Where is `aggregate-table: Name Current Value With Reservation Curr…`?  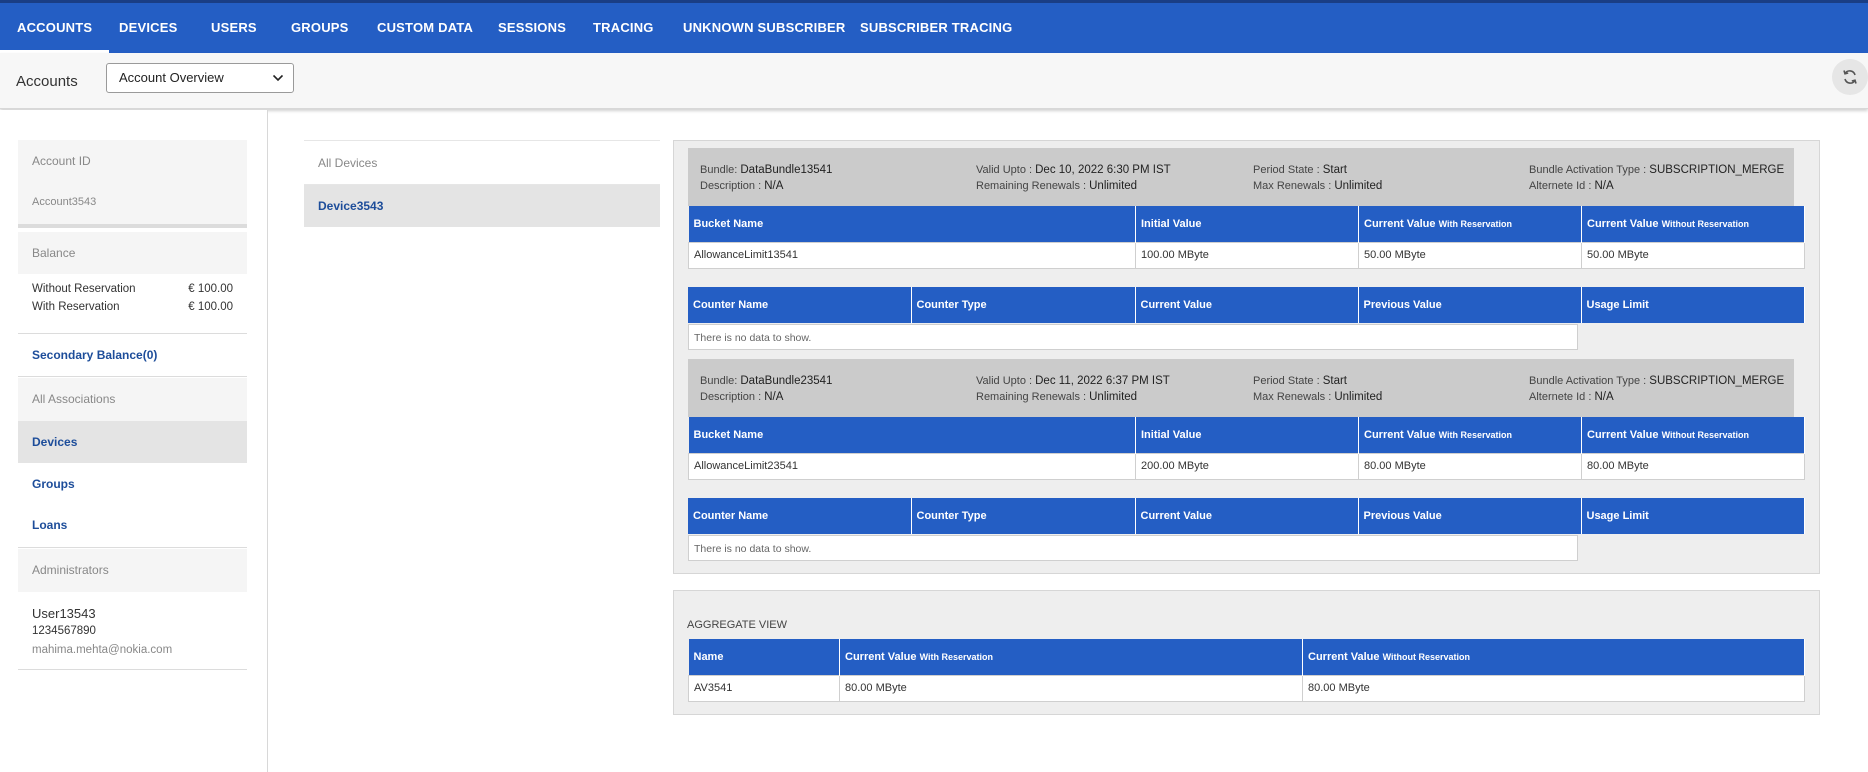 aggregate-table: Name Current Value With Reservation Curr… is located at coordinates (1246, 670).